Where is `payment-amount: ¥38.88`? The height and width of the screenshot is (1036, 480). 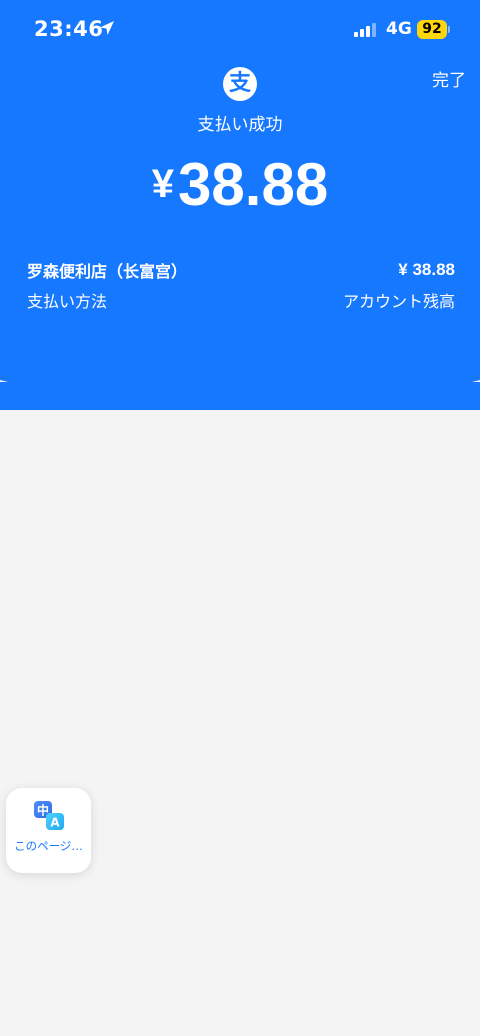
payment-amount: ¥38.88 is located at coordinates (240, 184).